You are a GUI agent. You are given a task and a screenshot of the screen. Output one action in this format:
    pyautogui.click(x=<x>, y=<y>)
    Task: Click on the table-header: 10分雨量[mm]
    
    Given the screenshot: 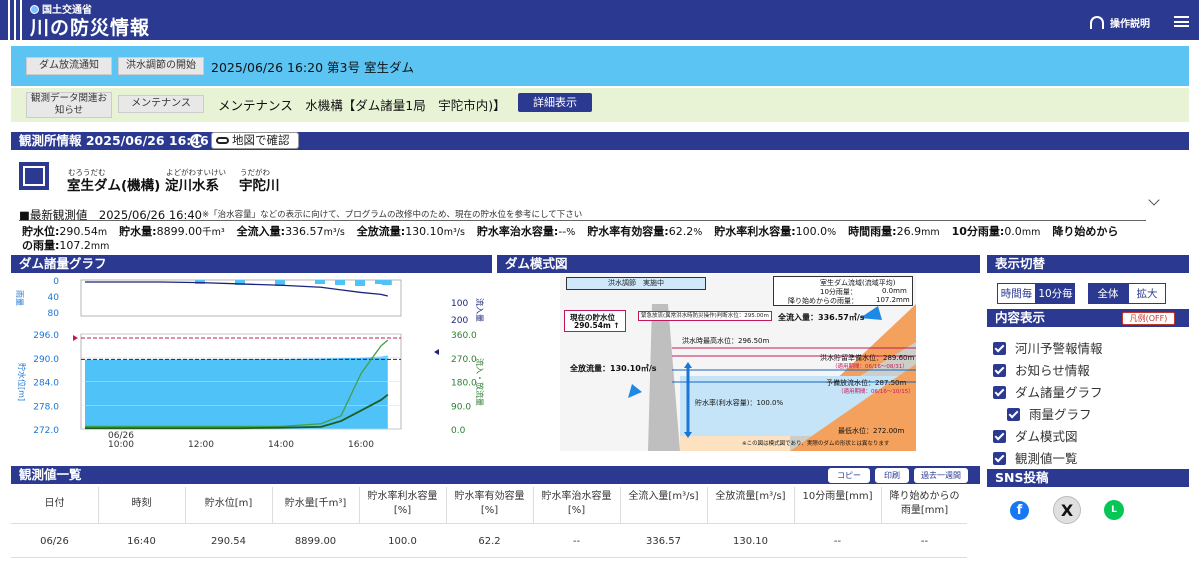 What is the action you would take?
    pyautogui.click(x=837, y=496)
    